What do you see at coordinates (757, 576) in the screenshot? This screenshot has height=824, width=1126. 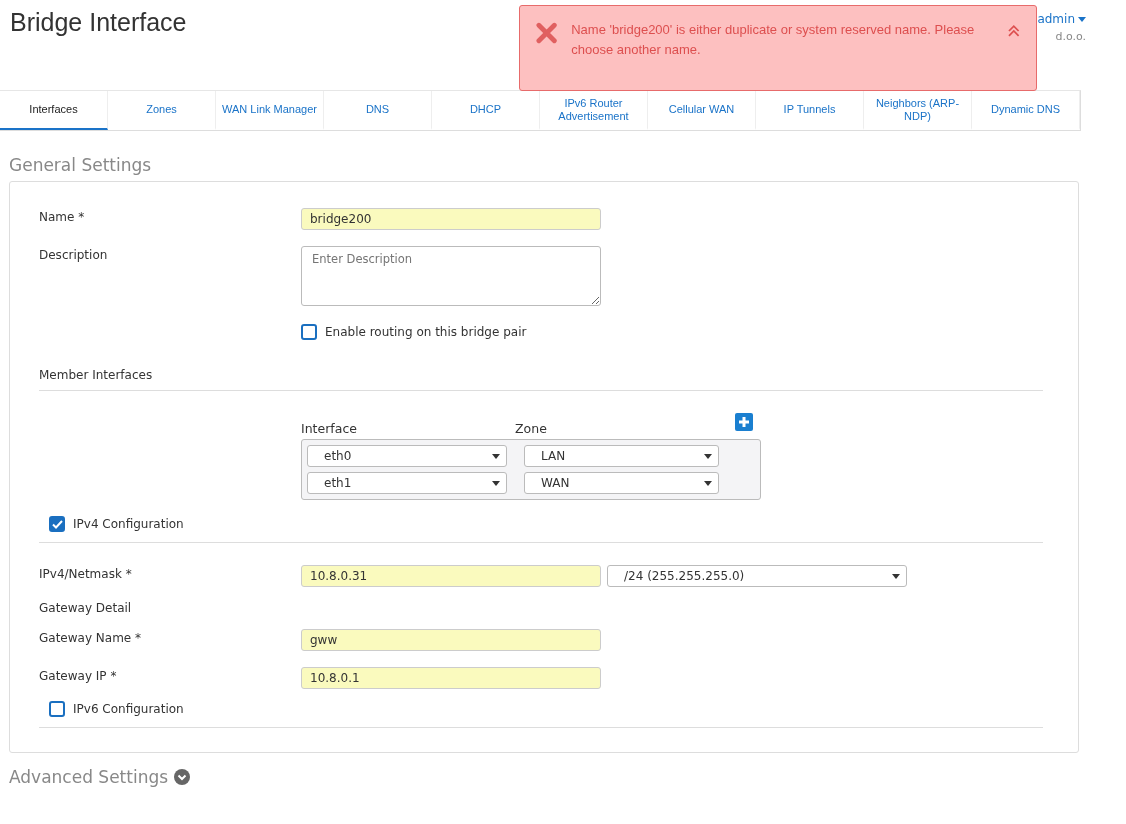 I see `dropdown: /24 (255.255.255.0)` at bounding box center [757, 576].